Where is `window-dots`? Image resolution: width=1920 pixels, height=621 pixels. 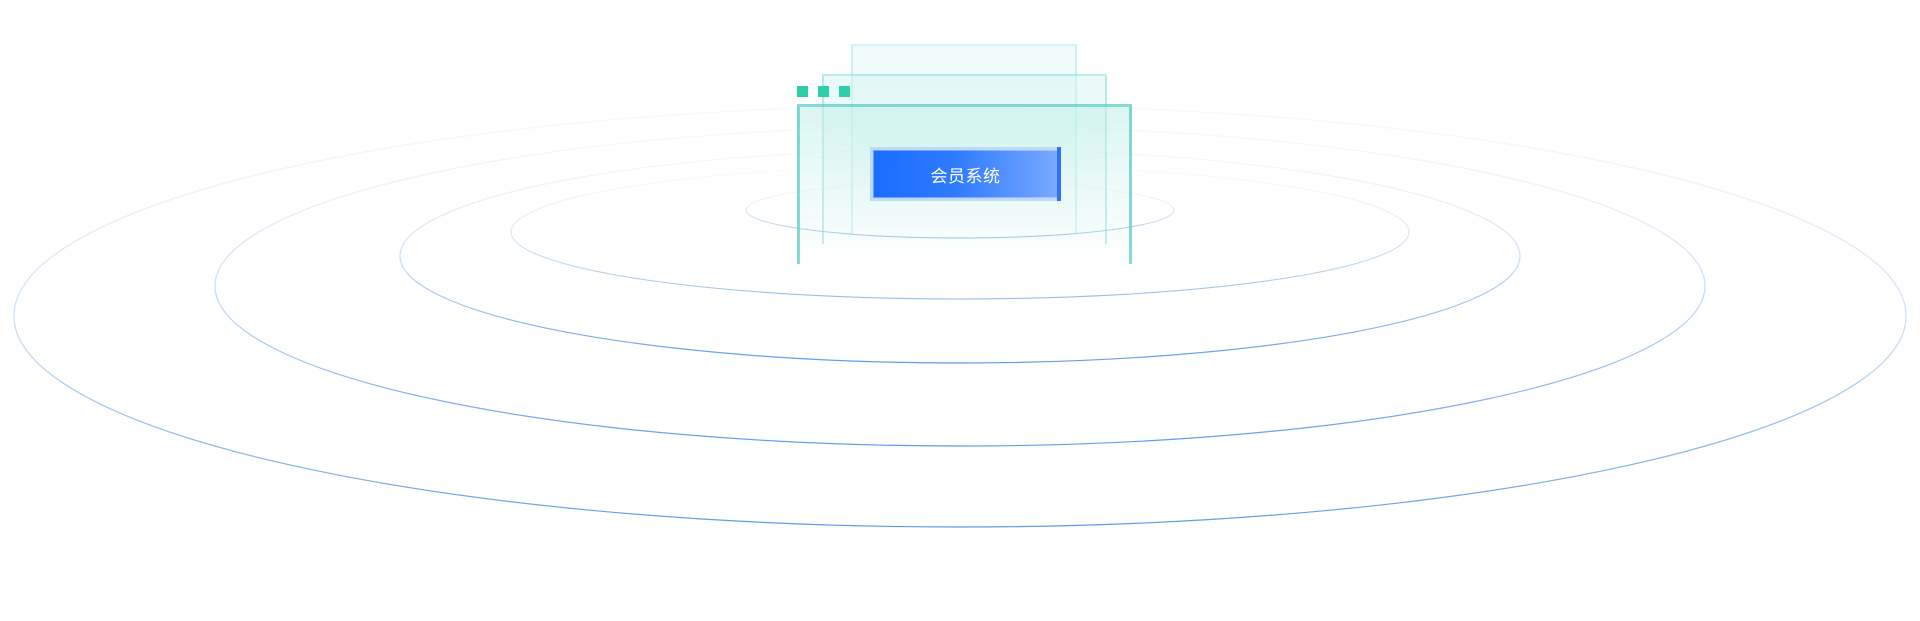 window-dots is located at coordinates (823, 92).